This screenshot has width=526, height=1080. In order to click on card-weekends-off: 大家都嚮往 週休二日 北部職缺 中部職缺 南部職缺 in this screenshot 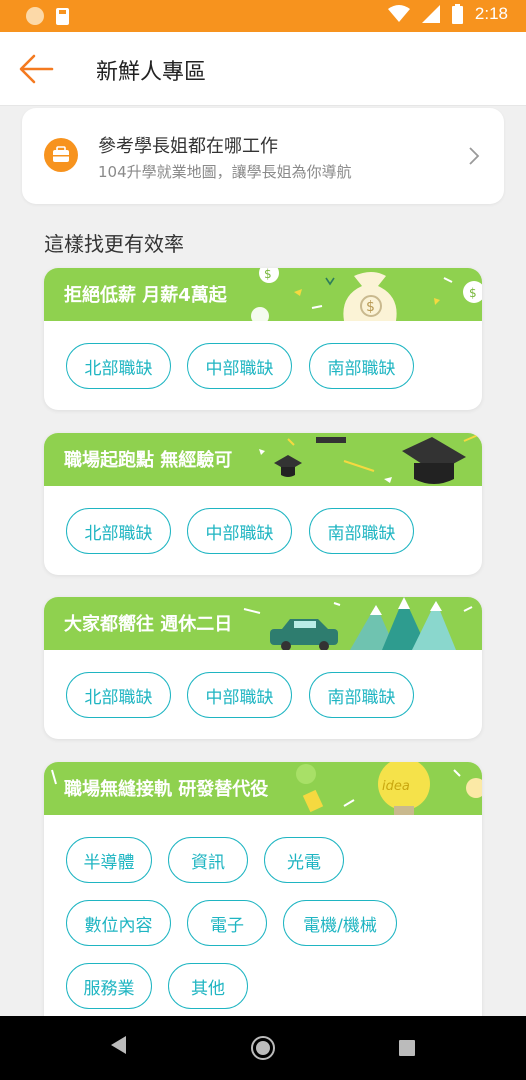, I will do `click(263, 668)`.